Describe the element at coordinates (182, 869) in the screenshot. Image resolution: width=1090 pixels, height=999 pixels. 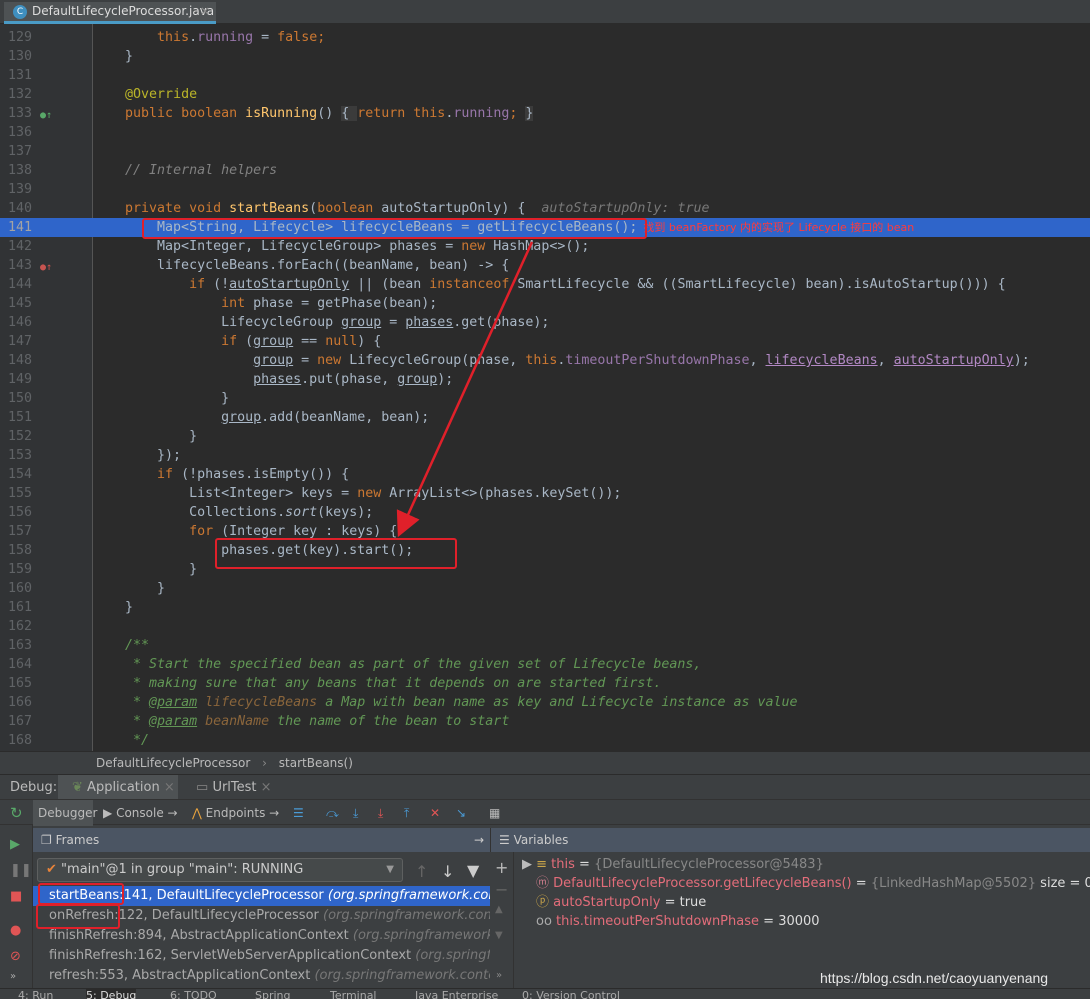
I see `thread-label: "main"@1 in group "main": RUNNING` at that location.